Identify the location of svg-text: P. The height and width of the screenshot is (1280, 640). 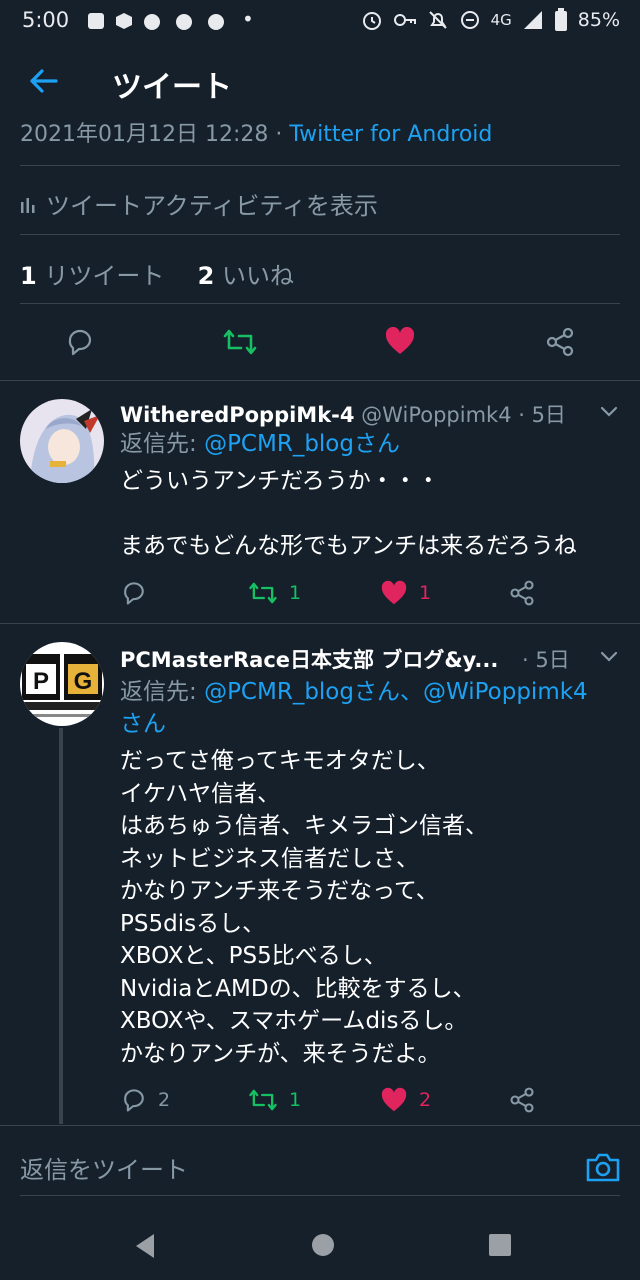
(41, 681).